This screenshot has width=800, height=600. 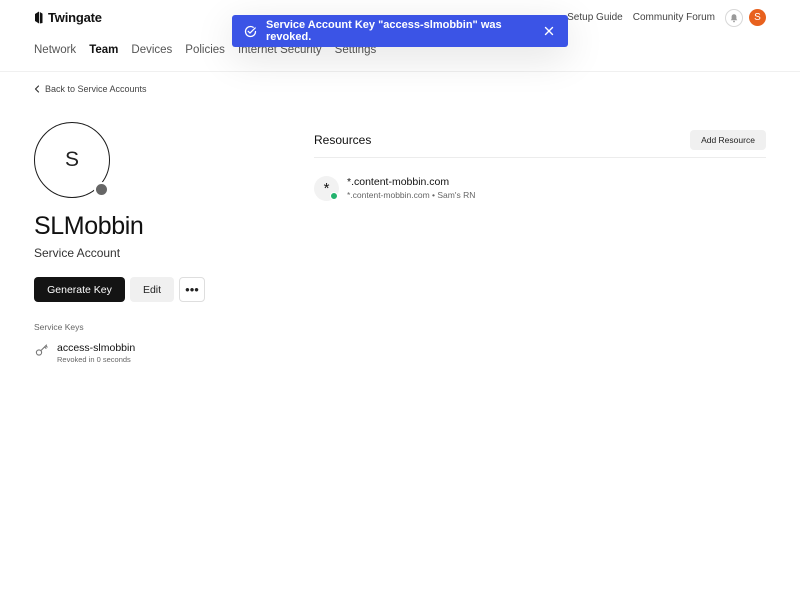 What do you see at coordinates (192, 289) in the screenshot?
I see `more-options-button: •••` at bounding box center [192, 289].